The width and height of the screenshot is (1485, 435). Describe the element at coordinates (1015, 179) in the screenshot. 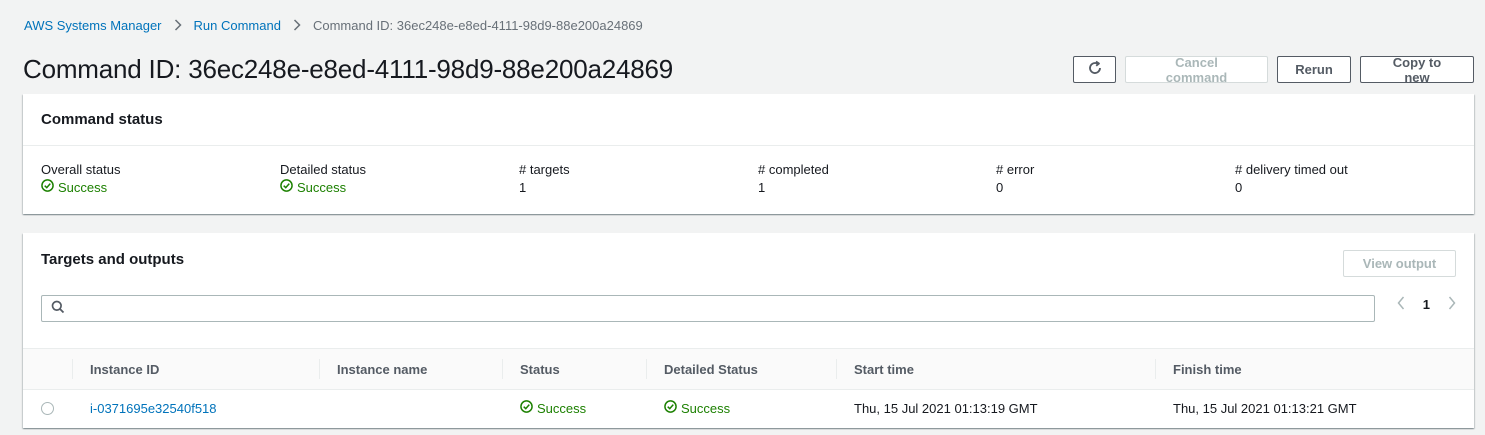

I see `error-count: # error 0` at that location.